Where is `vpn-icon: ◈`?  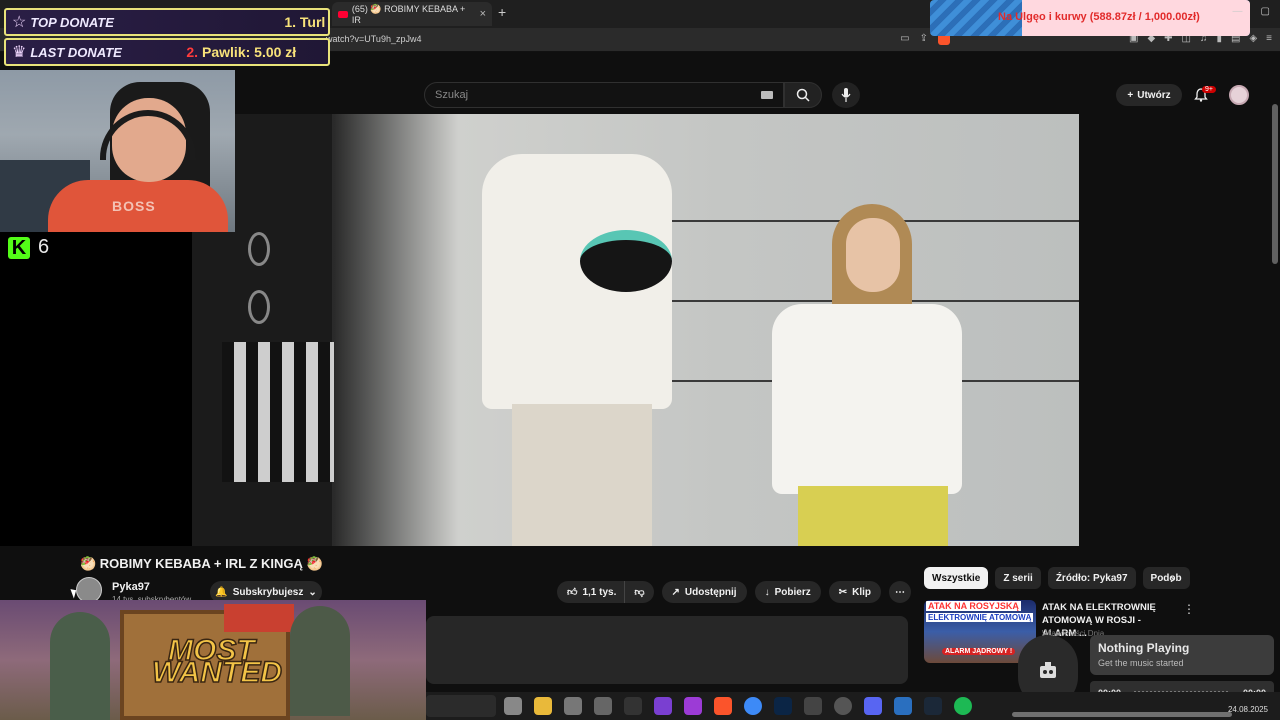
vpn-icon: ◈ is located at coordinates (1253, 38).